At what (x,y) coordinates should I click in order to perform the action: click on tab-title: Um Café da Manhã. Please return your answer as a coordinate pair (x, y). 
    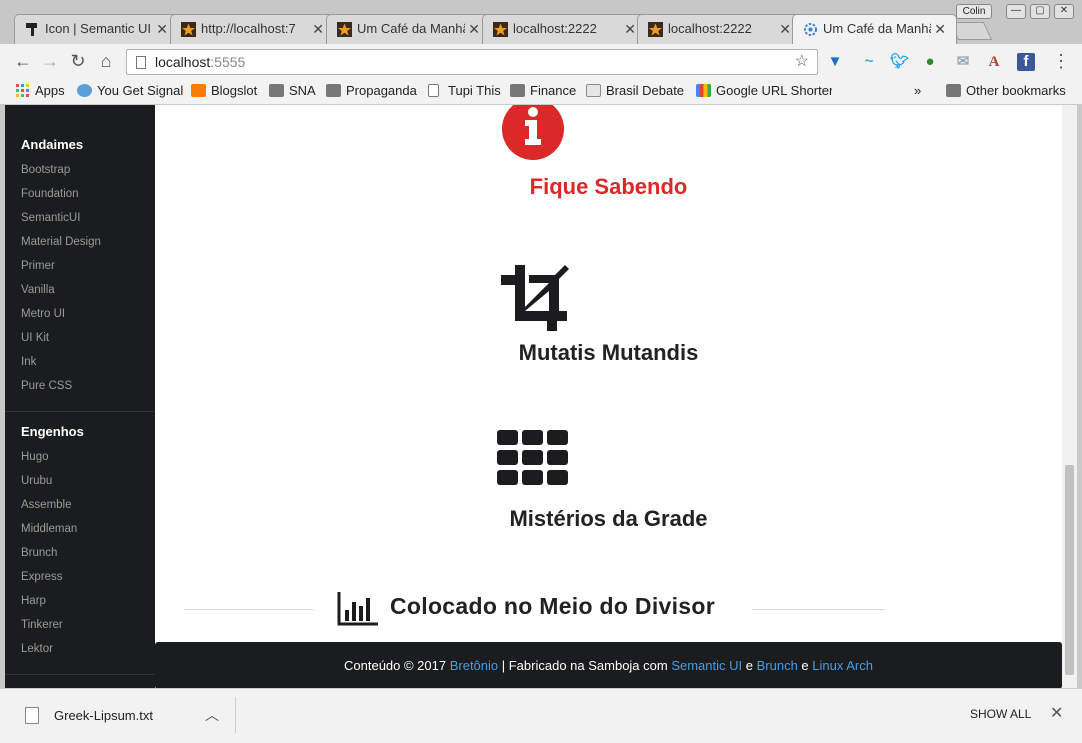
    Looking at the image, I should click on (877, 28).